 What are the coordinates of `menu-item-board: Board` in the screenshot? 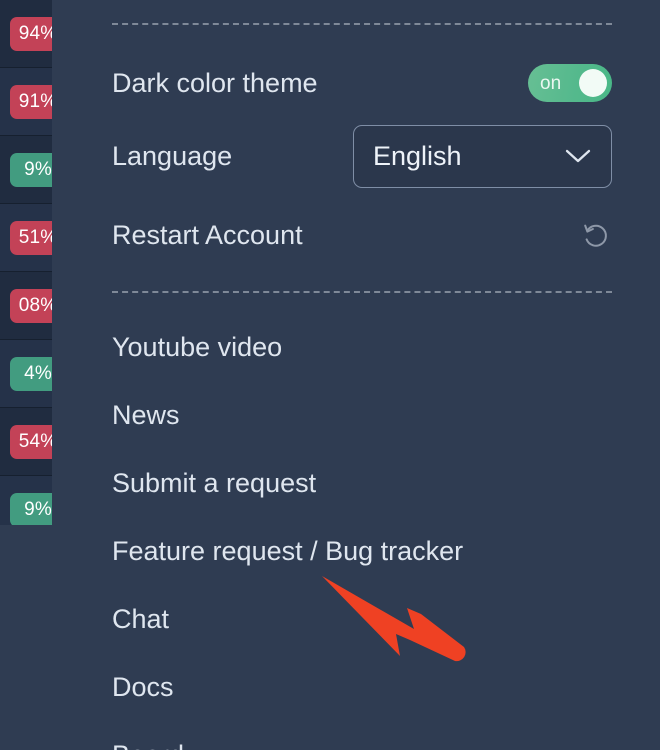 It's located at (148, 746).